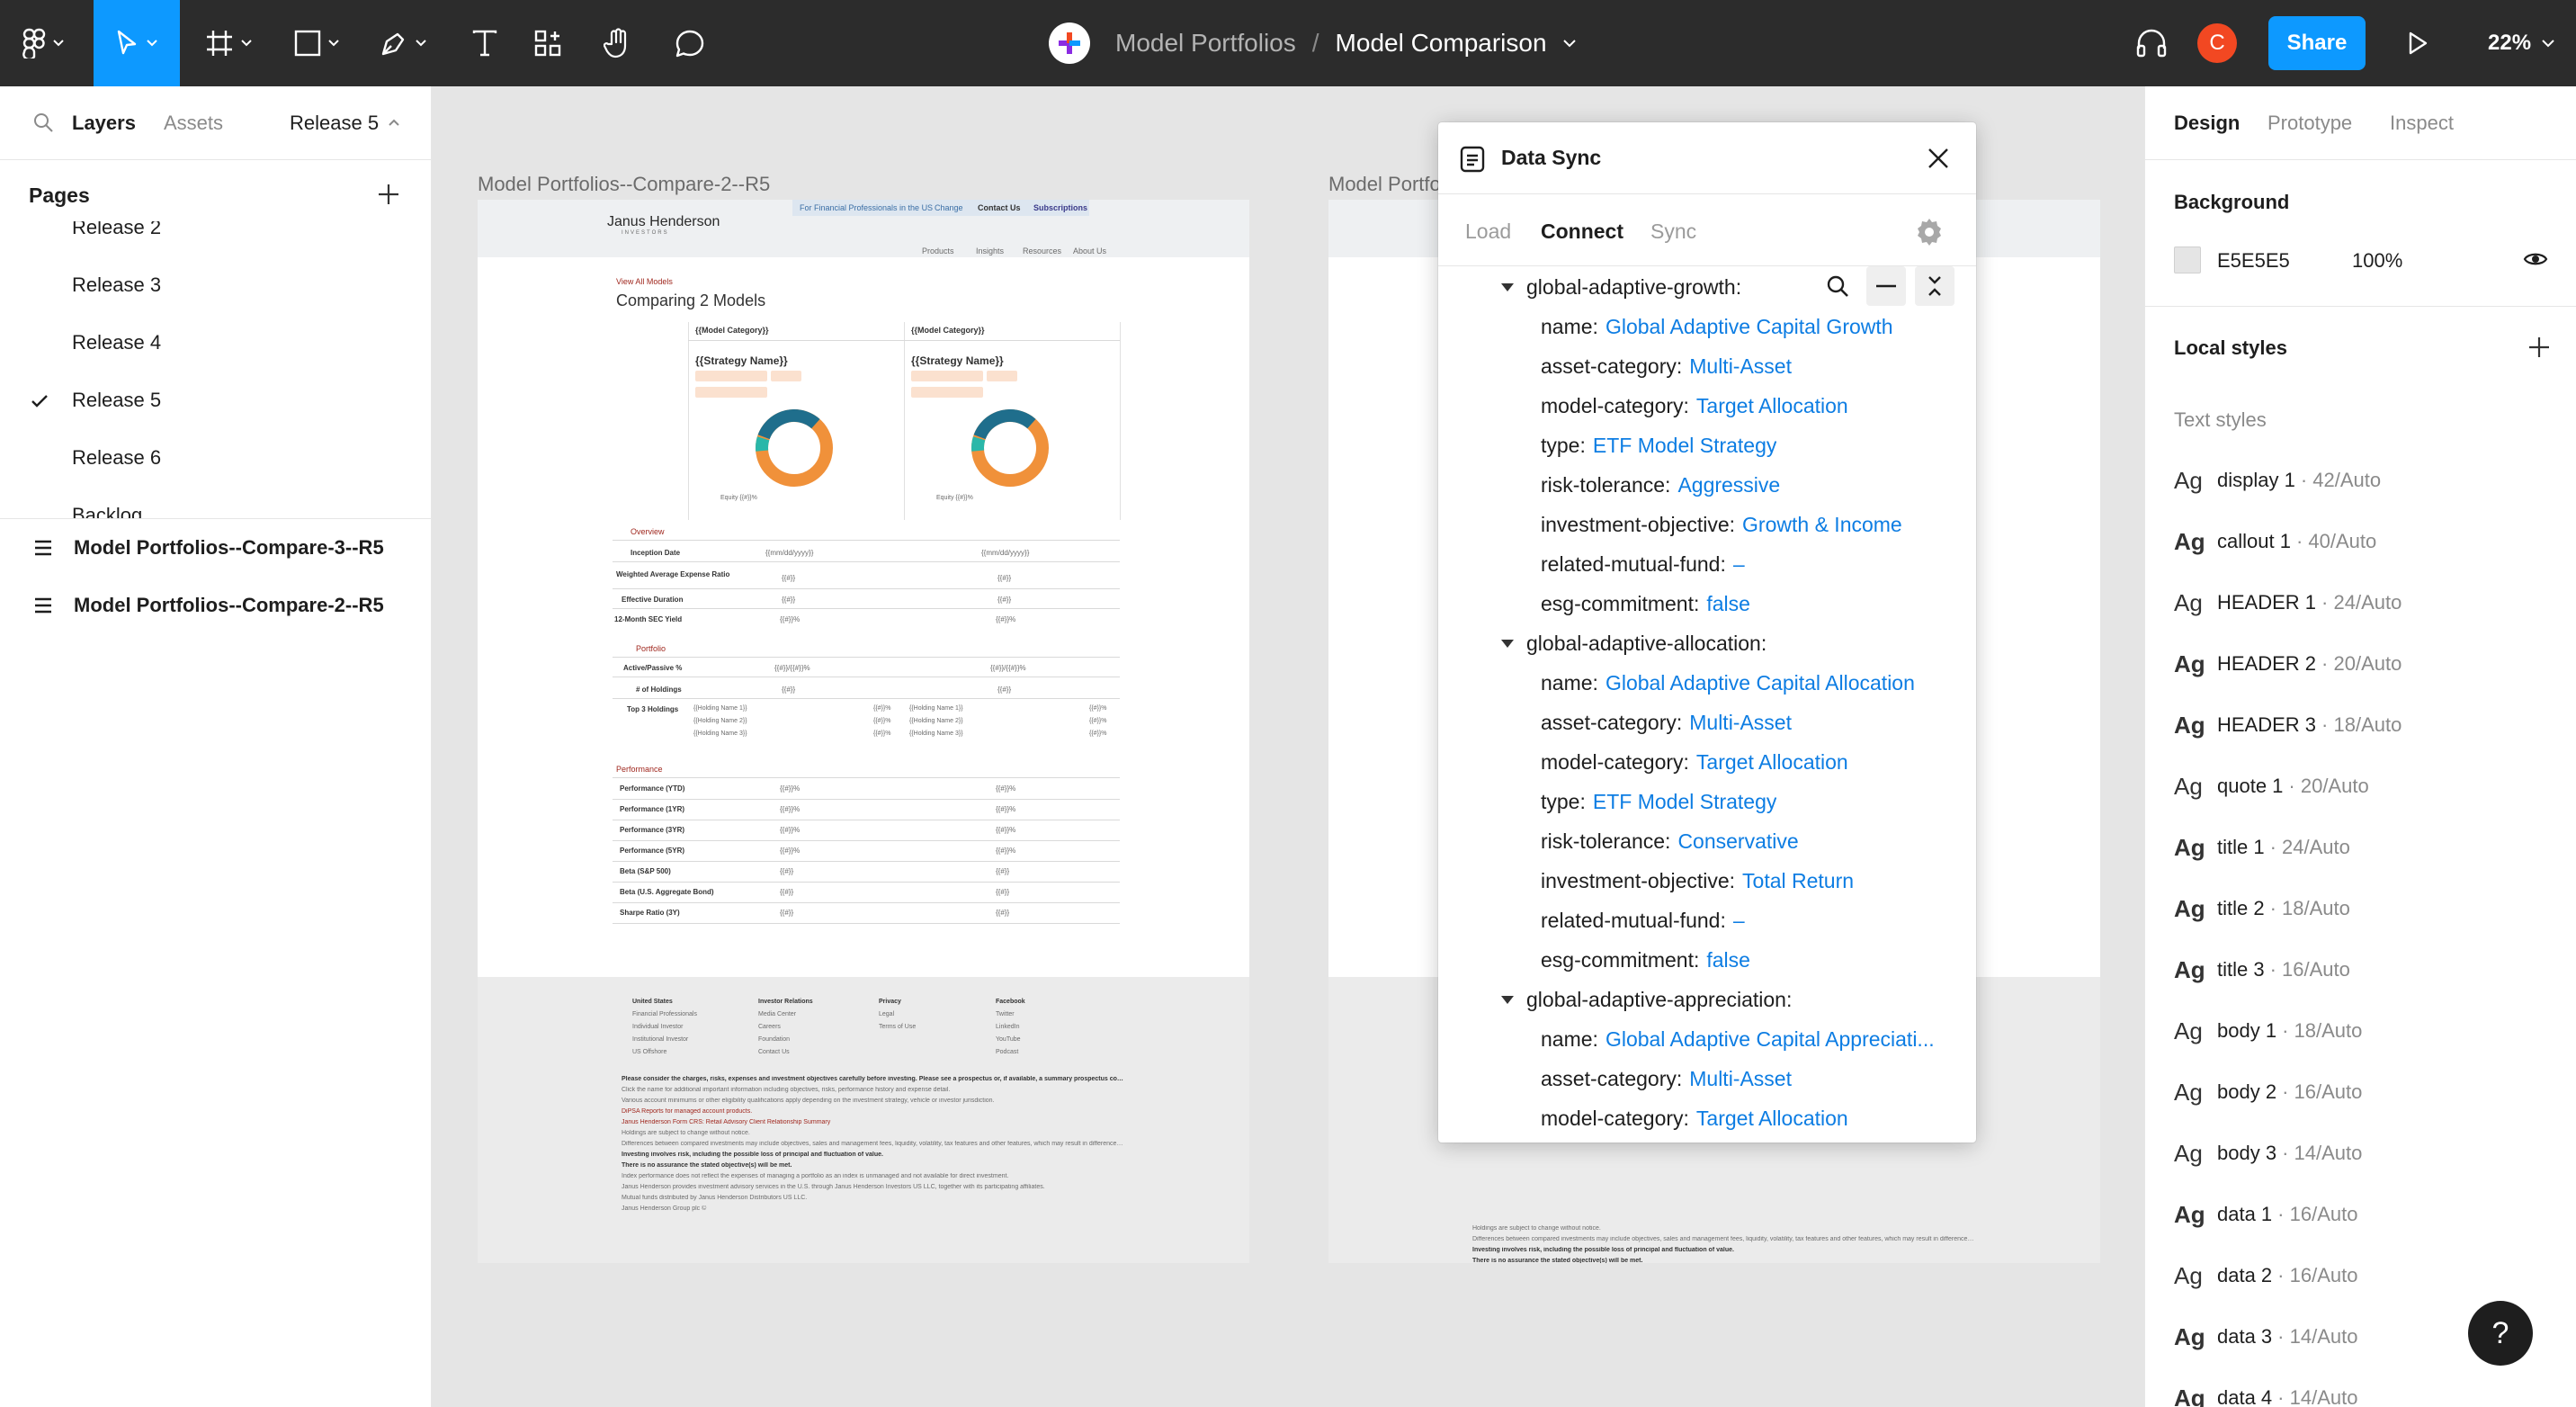  Describe the element at coordinates (2521, 43) in the screenshot. I see `zoom-control: 22%` at that location.